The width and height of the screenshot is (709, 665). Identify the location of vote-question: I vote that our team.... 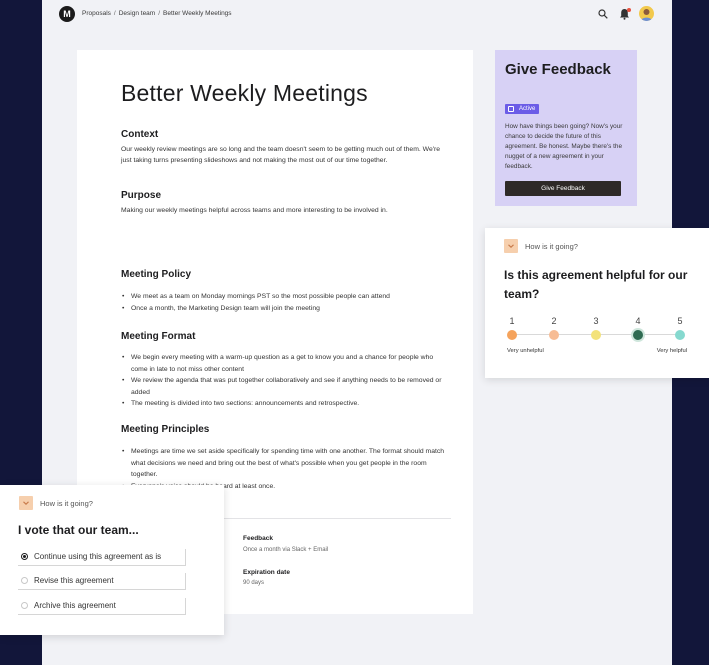
(78, 530).